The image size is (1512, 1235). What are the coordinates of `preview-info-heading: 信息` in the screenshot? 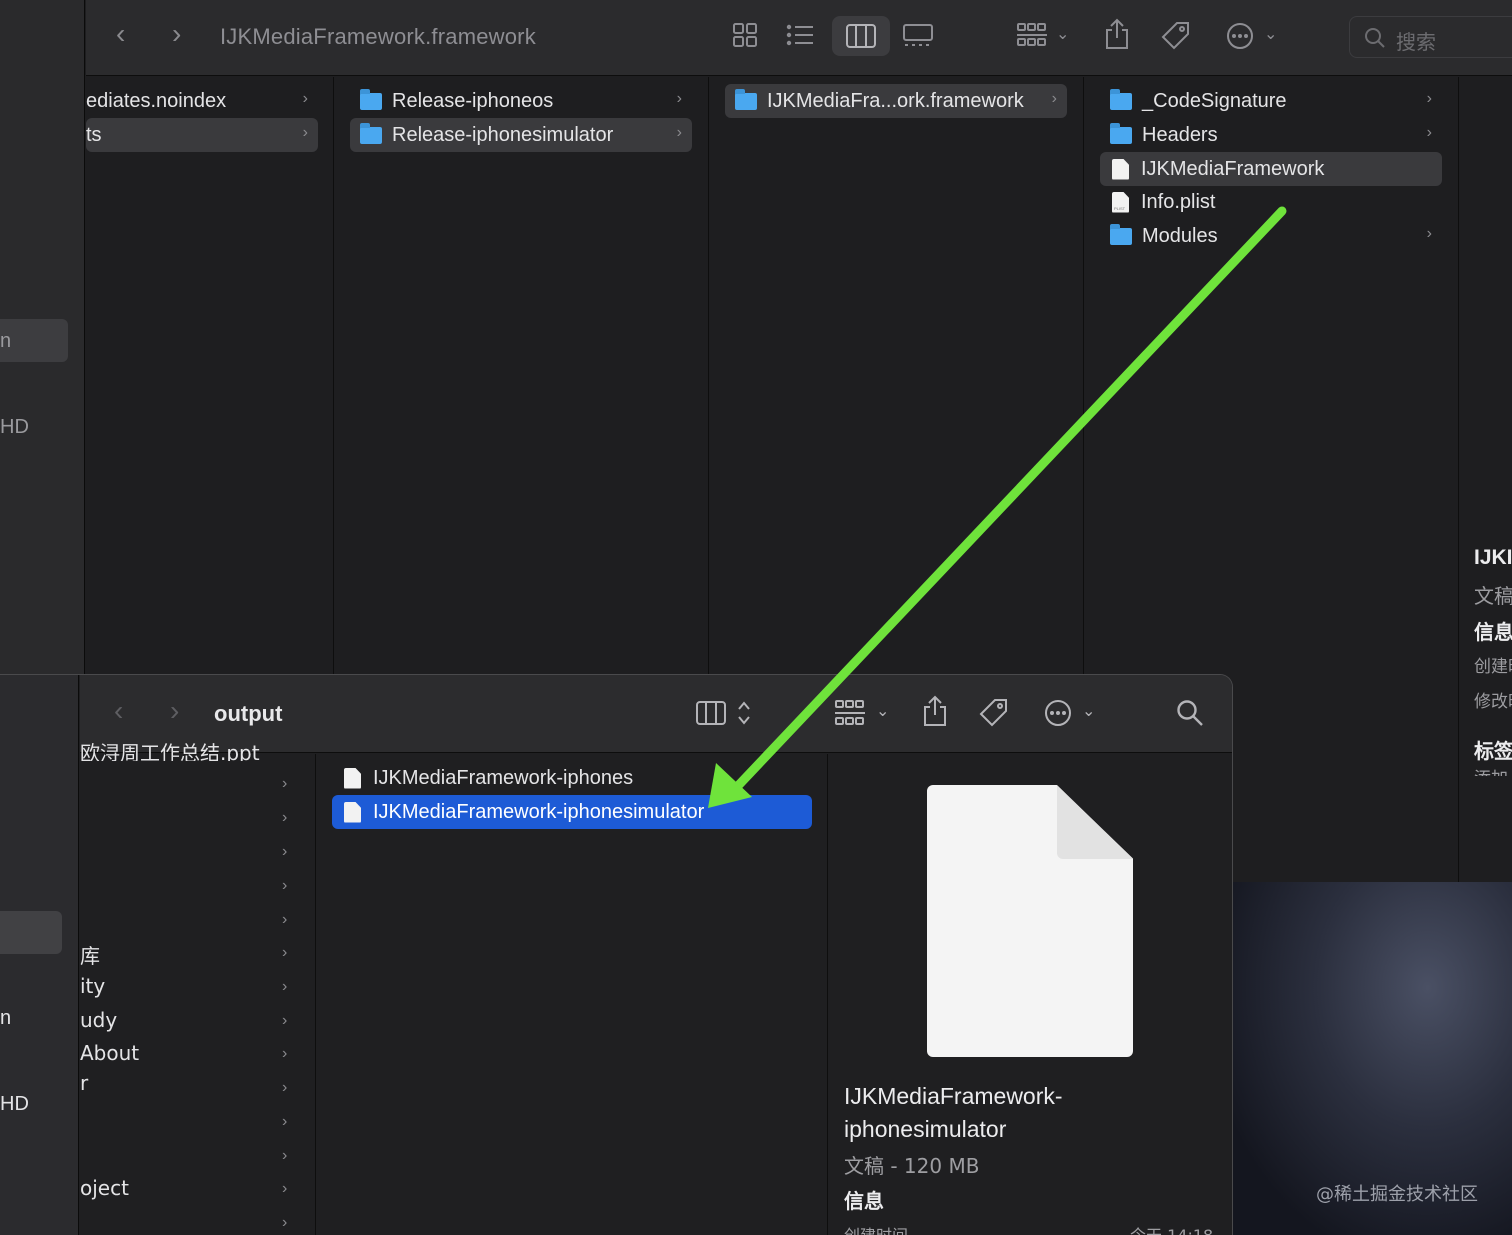 It's located at (864, 1201).